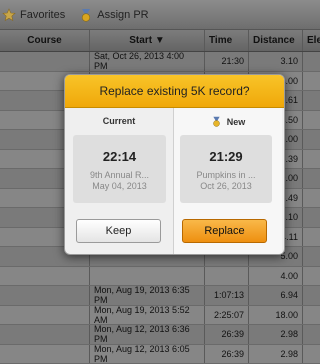 This screenshot has height=364, width=320. I want to click on new-record-card: 21:29 Pumpkins in ... Oct 26, 2013, so click(226, 169).